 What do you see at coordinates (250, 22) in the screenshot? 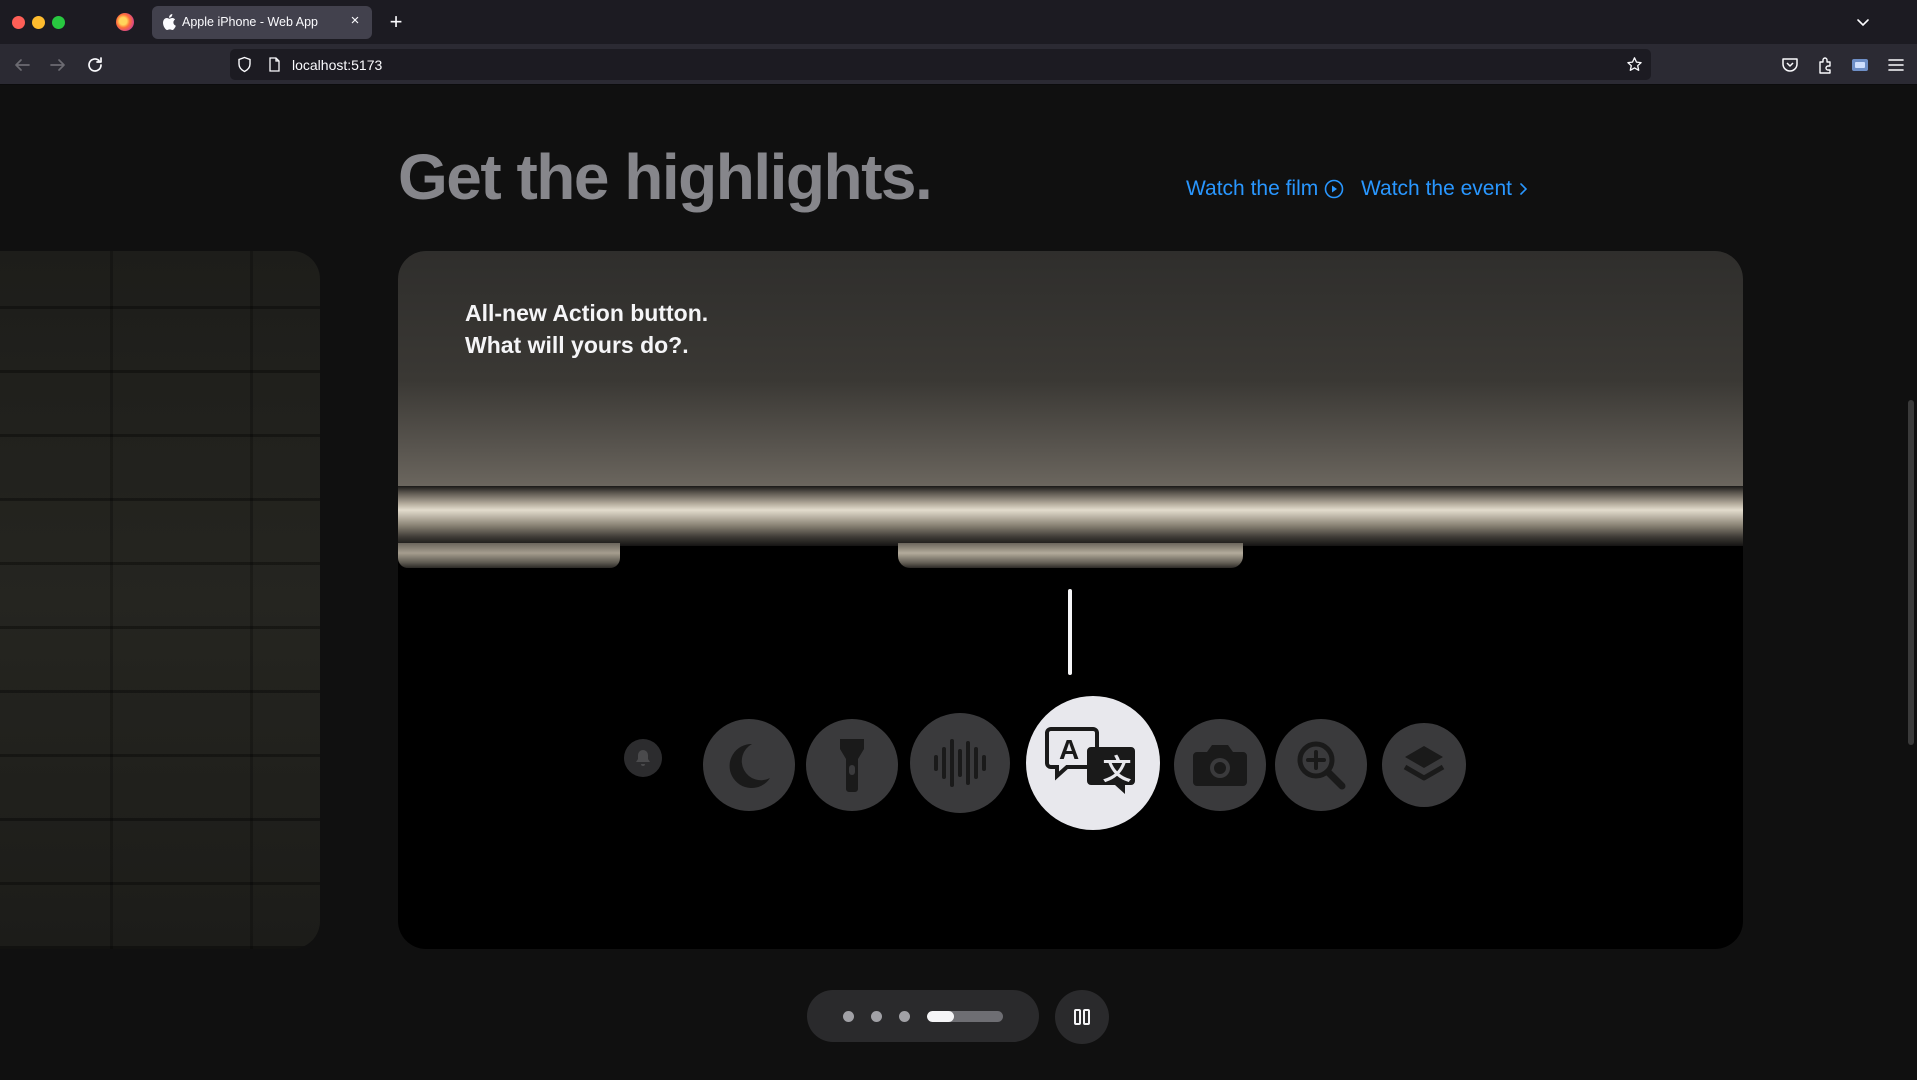
I see `tab-title: Apple iPhone - Web App` at bounding box center [250, 22].